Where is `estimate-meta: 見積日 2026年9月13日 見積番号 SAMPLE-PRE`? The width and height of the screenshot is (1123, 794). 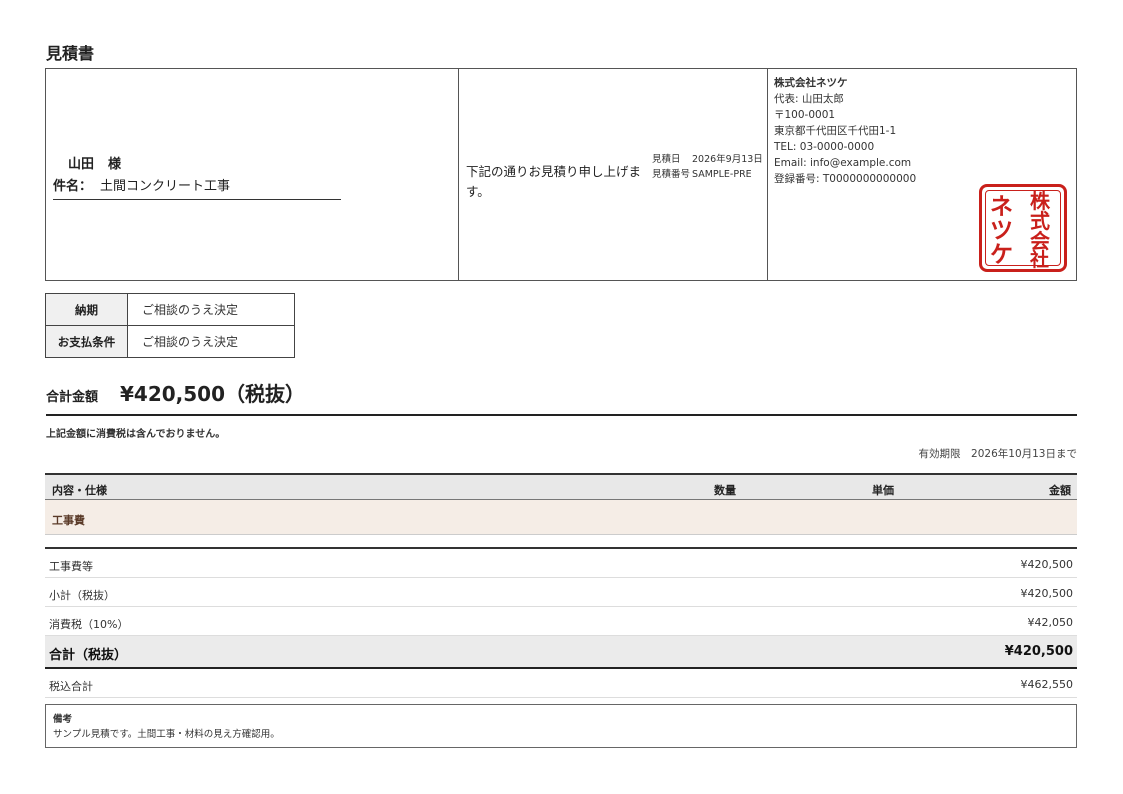
estimate-meta: 見積日 2026年9月13日 見積番号 SAMPLE-PRE is located at coordinates (707, 167).